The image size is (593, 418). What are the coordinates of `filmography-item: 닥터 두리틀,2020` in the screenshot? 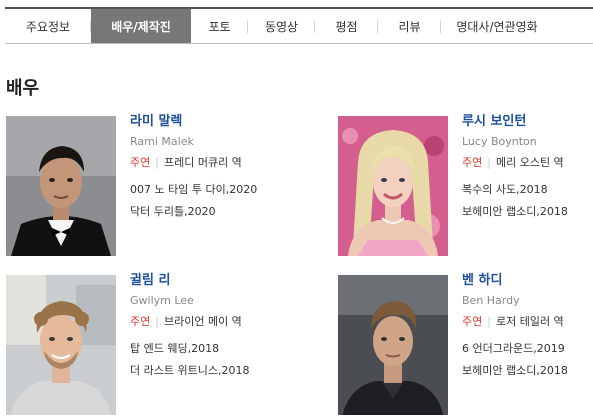 It's located at (205, 212).